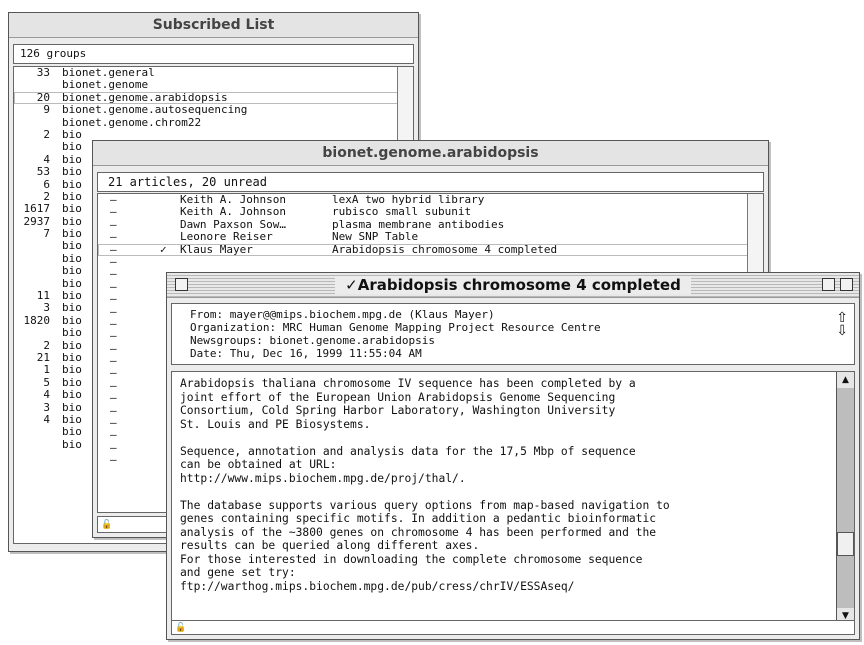 This screenshot has height=645, width=864. Describe the element at coordinates (37, 320) in the screenshot. I see `unread-count: 1820` at that location.